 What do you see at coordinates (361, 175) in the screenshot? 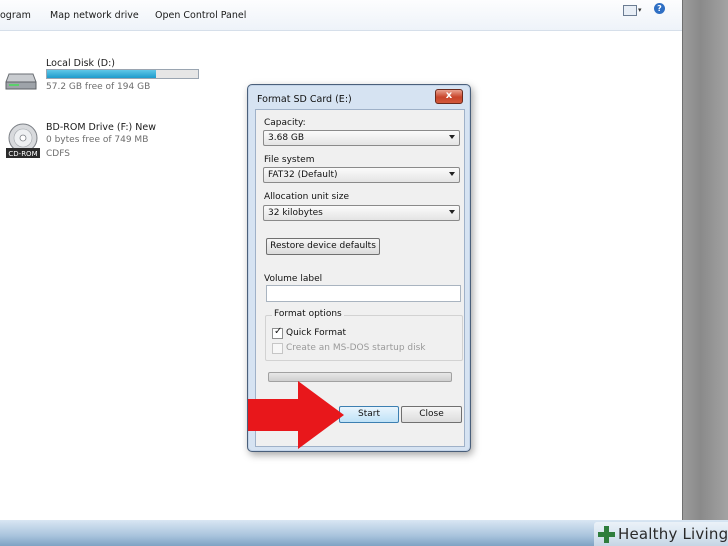
I see `filesystem-select: FAT32 (Default)` at bounding box center [361, 175].